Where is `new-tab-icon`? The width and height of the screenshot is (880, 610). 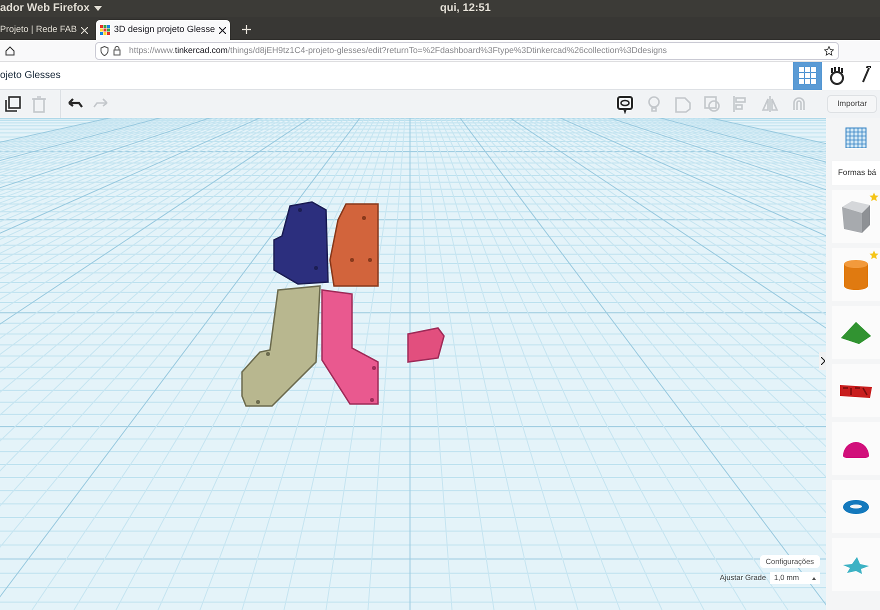
new-tab-icon is located at coordinates (246, 29).